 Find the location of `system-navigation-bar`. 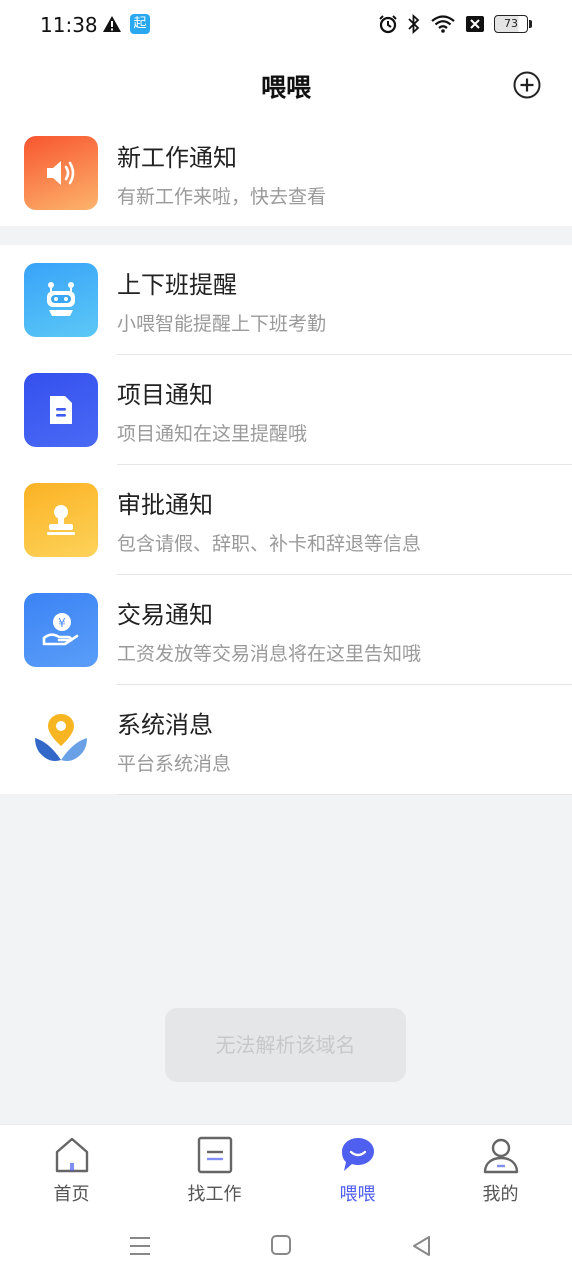

system-navigation-bar is located at coordinates (286, 1247).